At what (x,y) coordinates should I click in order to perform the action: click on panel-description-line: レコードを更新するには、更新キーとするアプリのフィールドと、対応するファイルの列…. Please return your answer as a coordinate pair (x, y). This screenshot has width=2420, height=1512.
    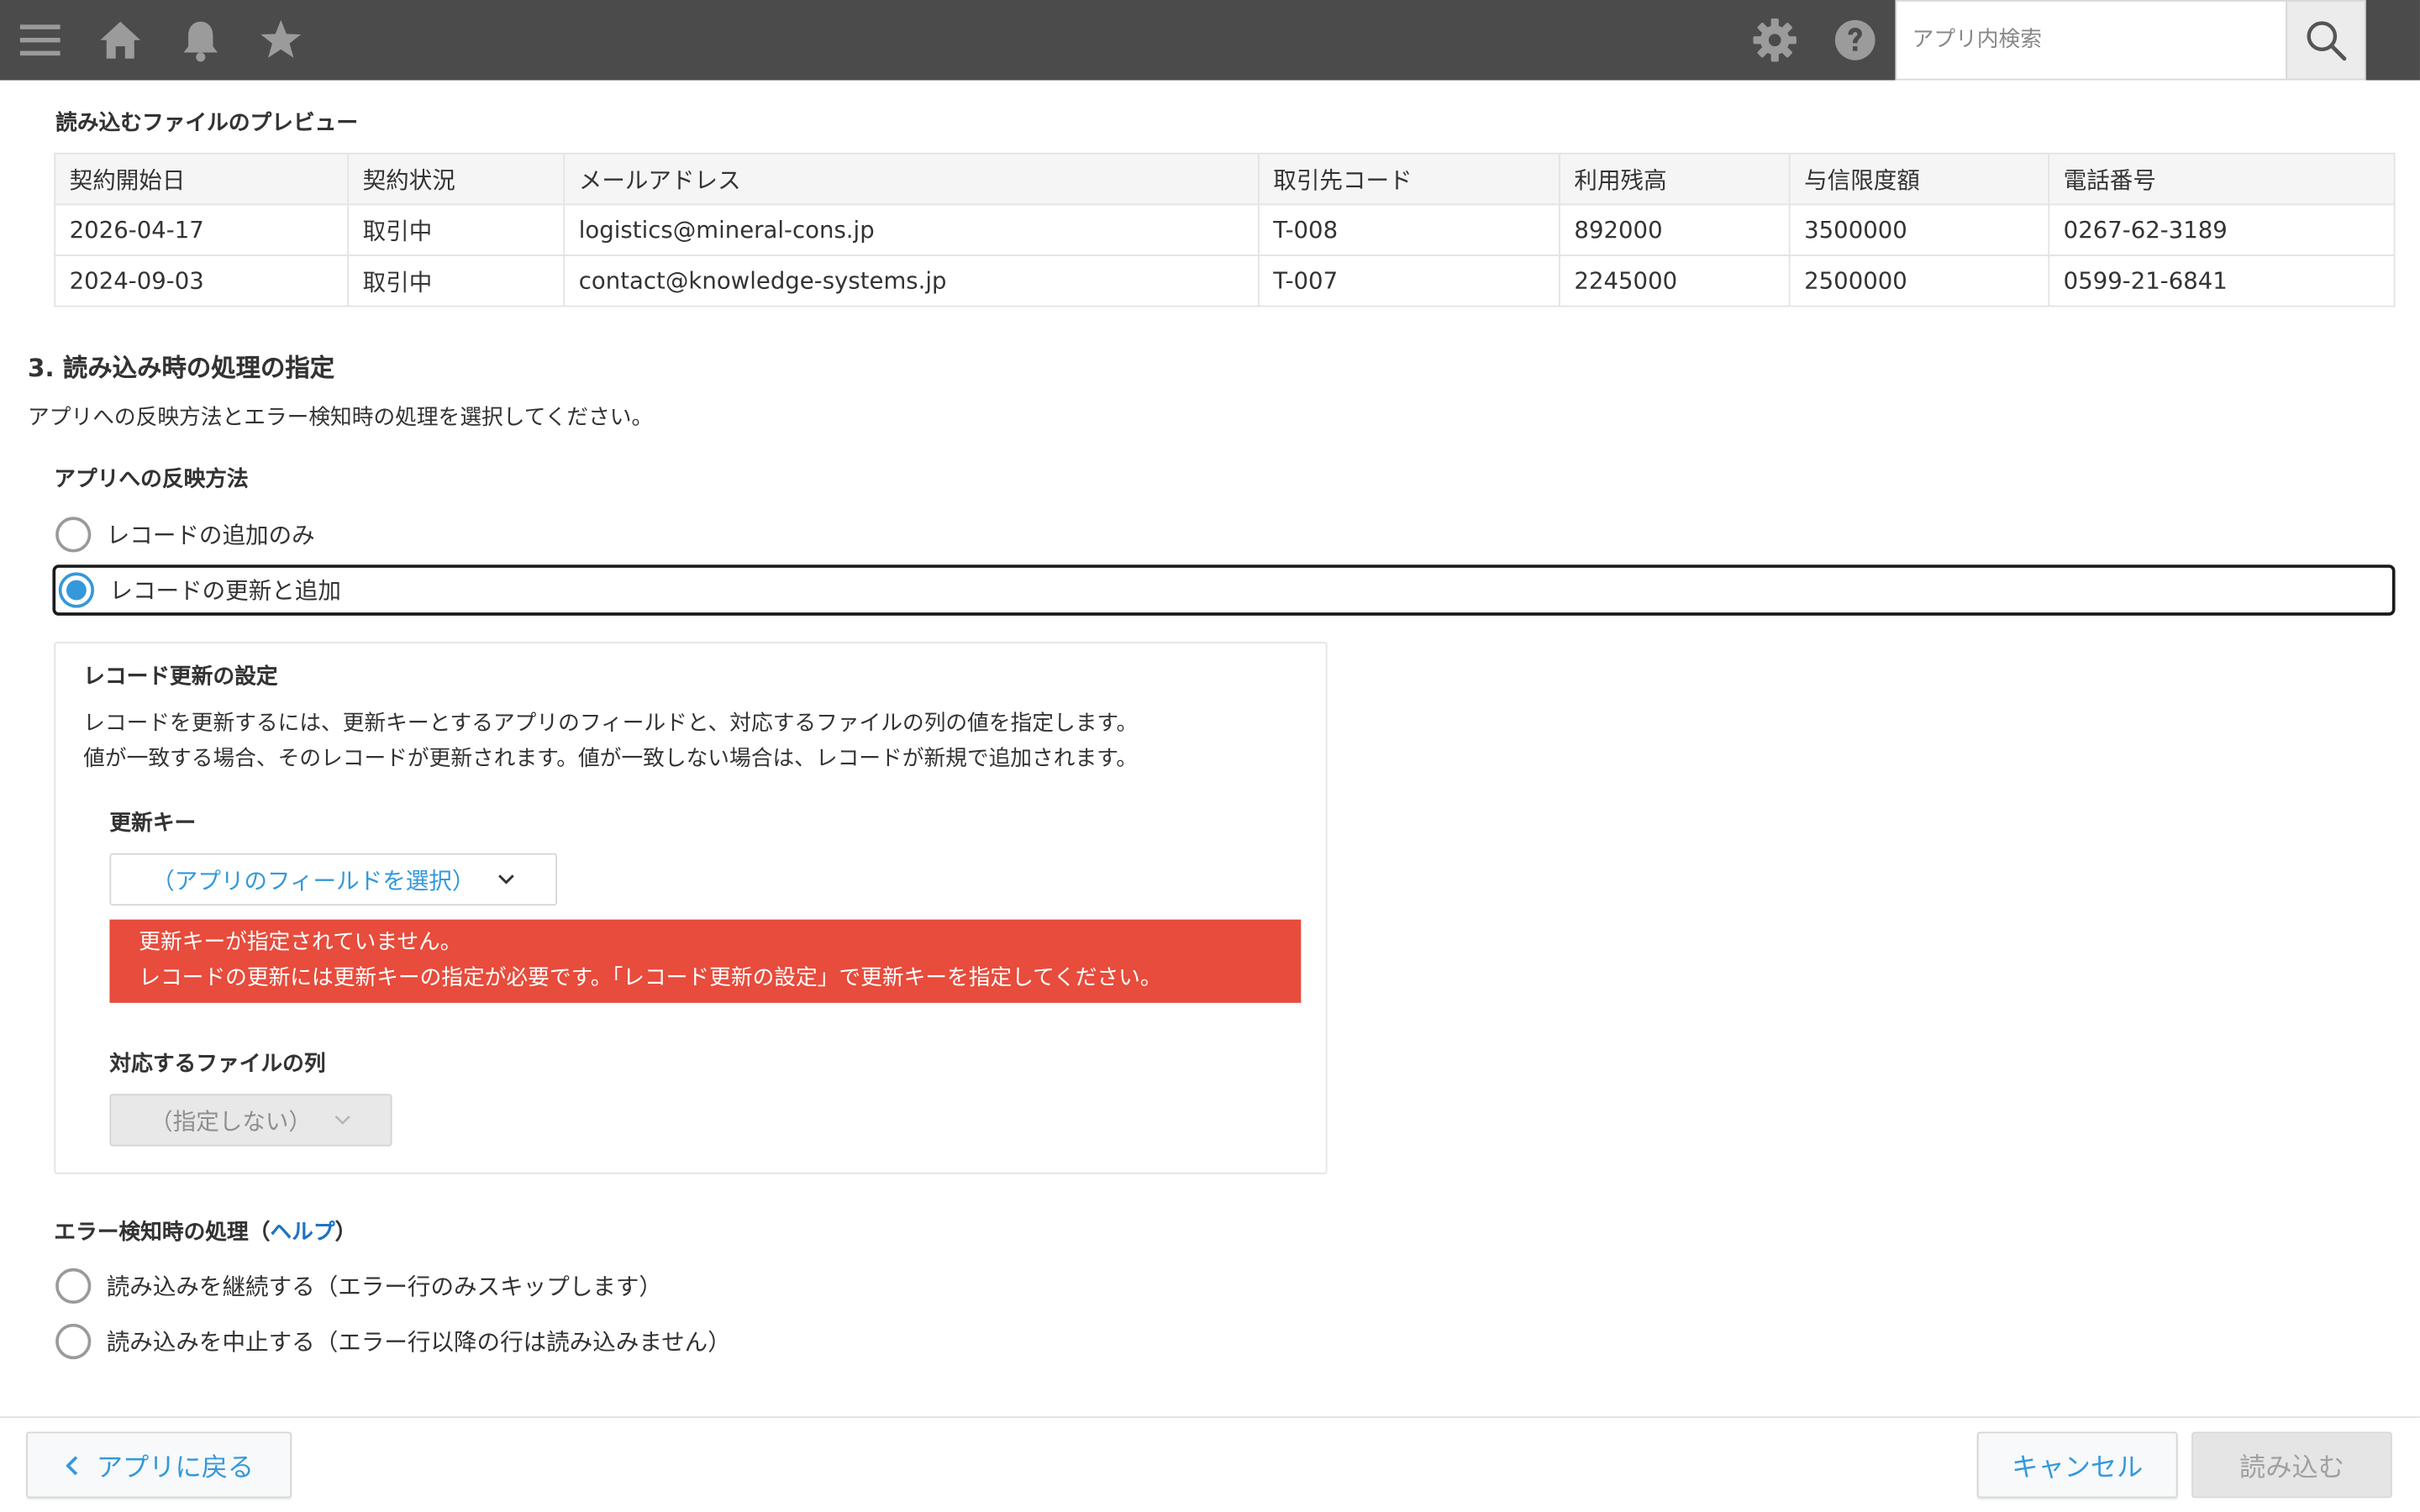
    Looking at the image, I should click on (611, 724).